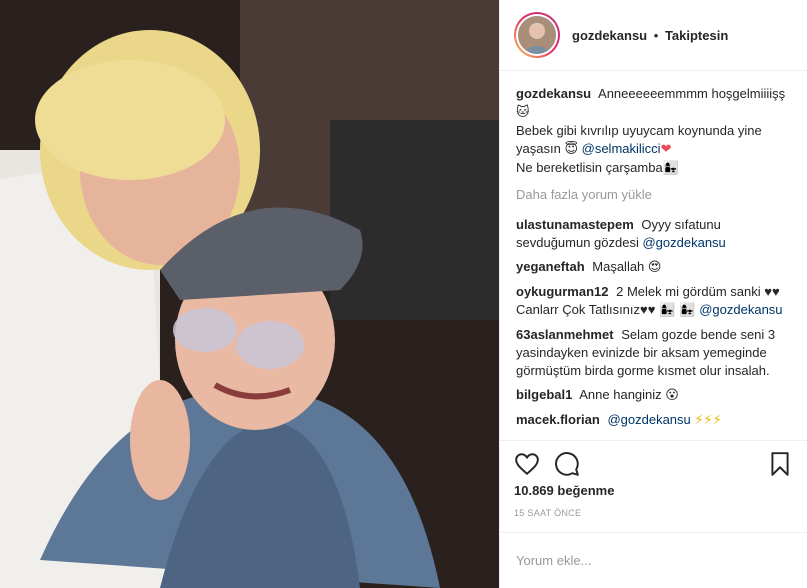 This screenshot has height=588, width=807. I want to click on comment-text: Anne hanginiz, so click(620, 394).